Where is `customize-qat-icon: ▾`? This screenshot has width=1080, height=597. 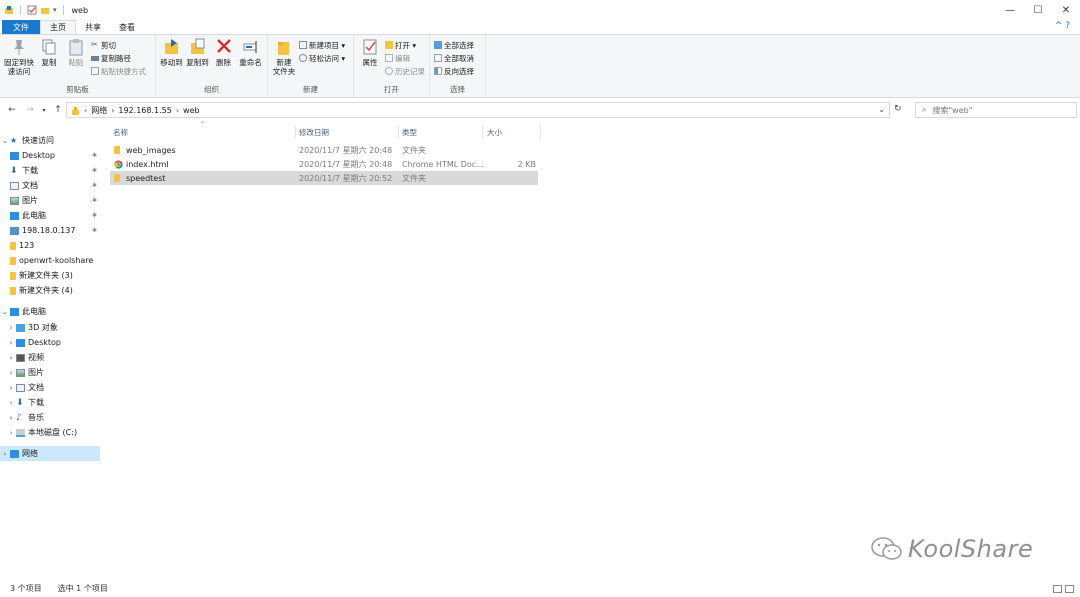 customize-qat-icon: ▾ is located at coordinates (55, 10).